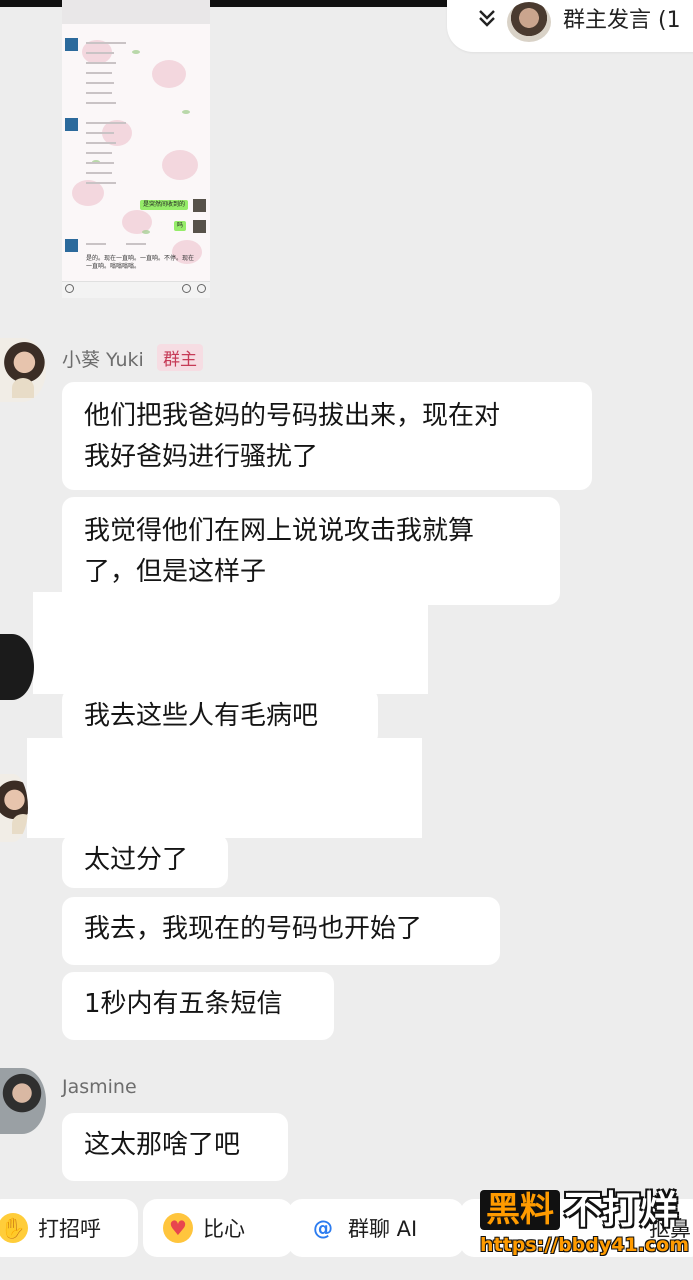 The height and width of the screenshot is (1280, 693). What do you see at coordinates (183, 1004) in the screenshot?
I see `message-text: 1秒内有五条短信` at bounding box center [183, 1004].